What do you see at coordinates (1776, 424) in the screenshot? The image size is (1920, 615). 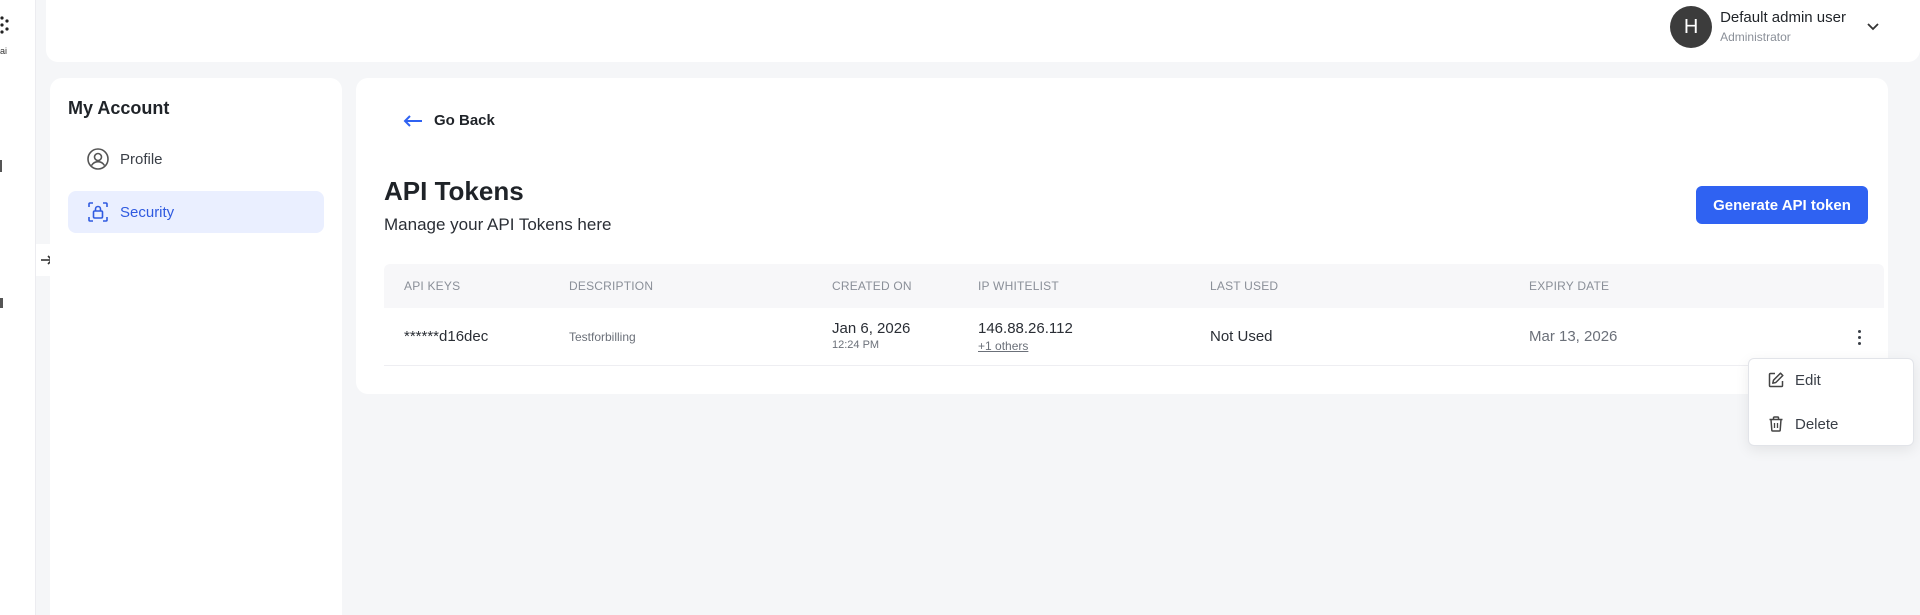 I see `trash-icon` at bounding box center [1776, 424].